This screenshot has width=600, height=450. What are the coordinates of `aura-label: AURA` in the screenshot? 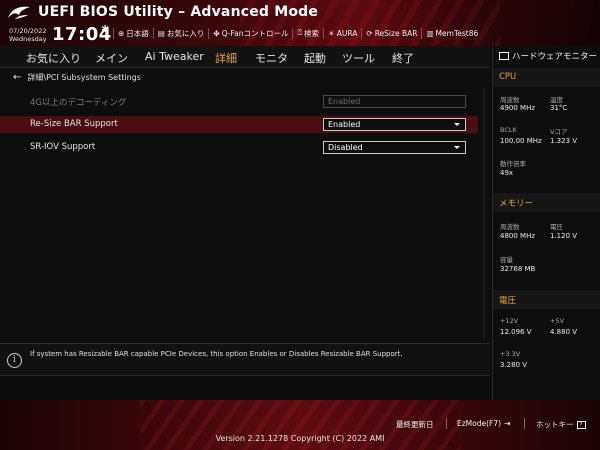 It's located at (347, 33).